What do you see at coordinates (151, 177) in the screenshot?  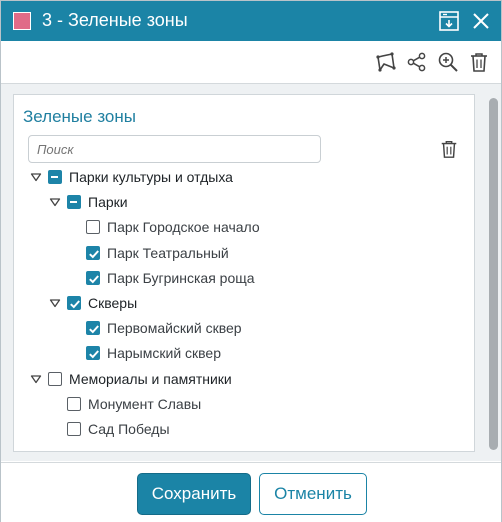 I see `tree-node-label: Парки культуры и отдыха` at bounding box center [151, 177].